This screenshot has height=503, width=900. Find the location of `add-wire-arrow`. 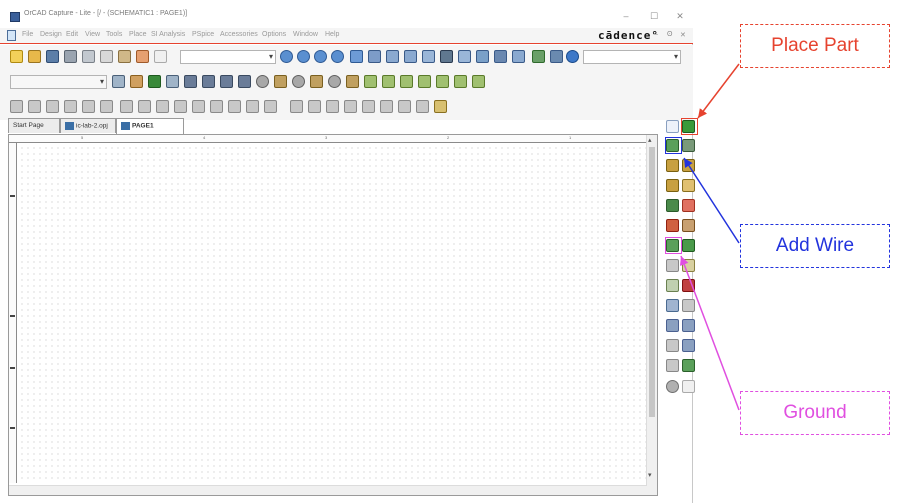

add-wire-arrow is located at coordinates (711, 200).